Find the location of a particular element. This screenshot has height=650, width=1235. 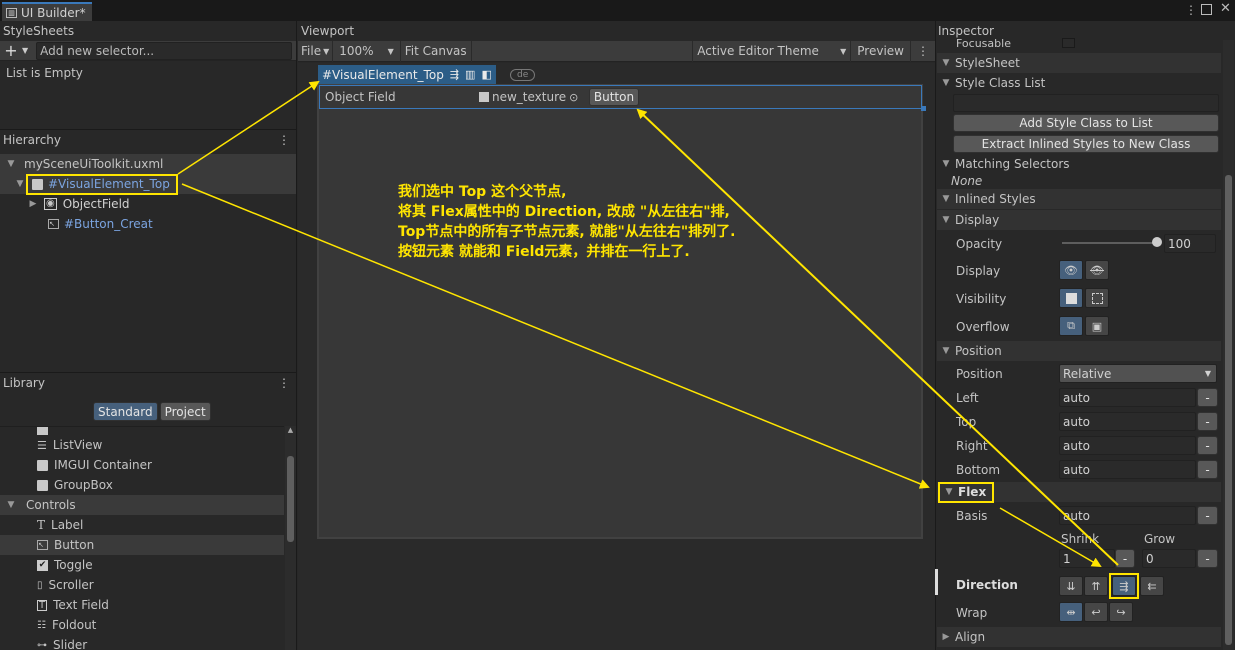

inspector-scrollbar is located at coordinates (1228, 345).